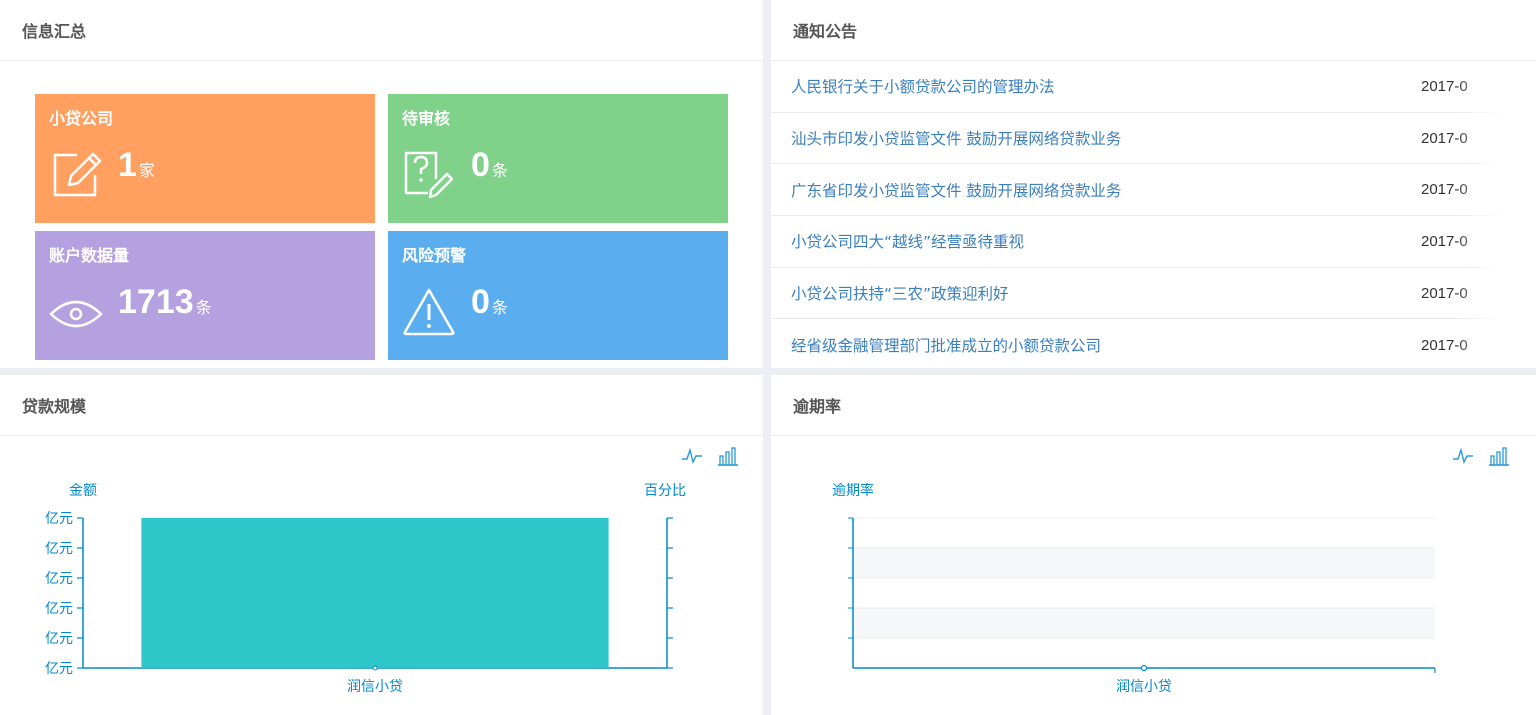  I want to click on notice-link: 经省级金融管理部门批准成立的小额贷款公司, so click(946, 345).